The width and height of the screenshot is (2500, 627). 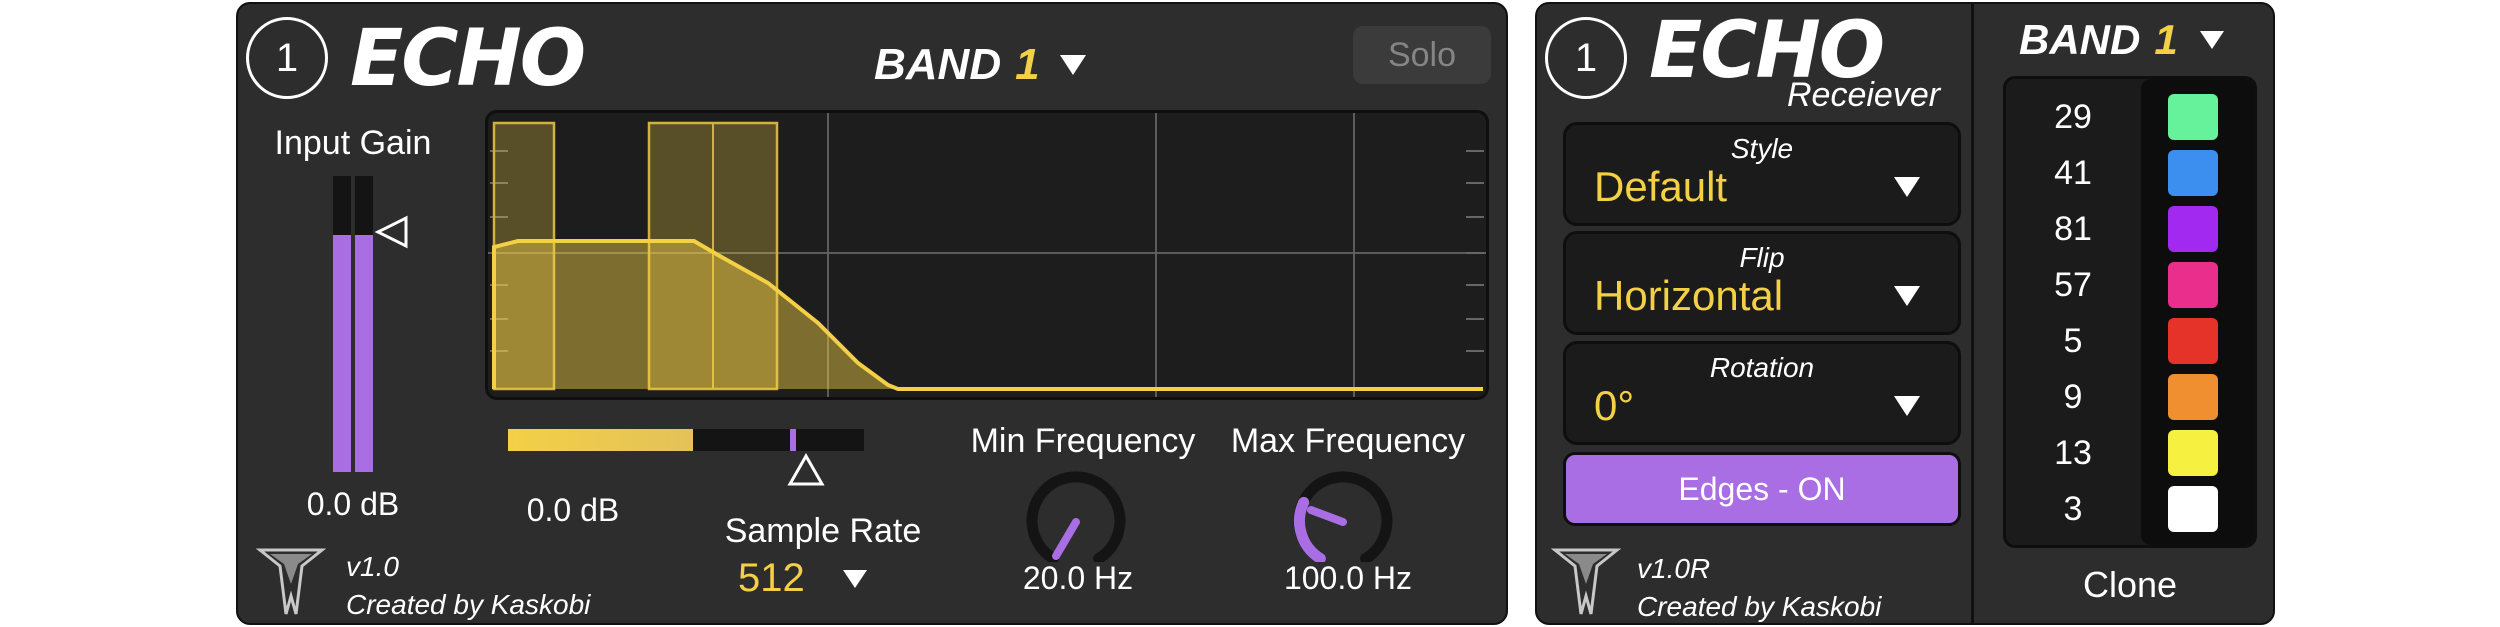 I want to click on threshold-fill, so click(x=600, y=440).